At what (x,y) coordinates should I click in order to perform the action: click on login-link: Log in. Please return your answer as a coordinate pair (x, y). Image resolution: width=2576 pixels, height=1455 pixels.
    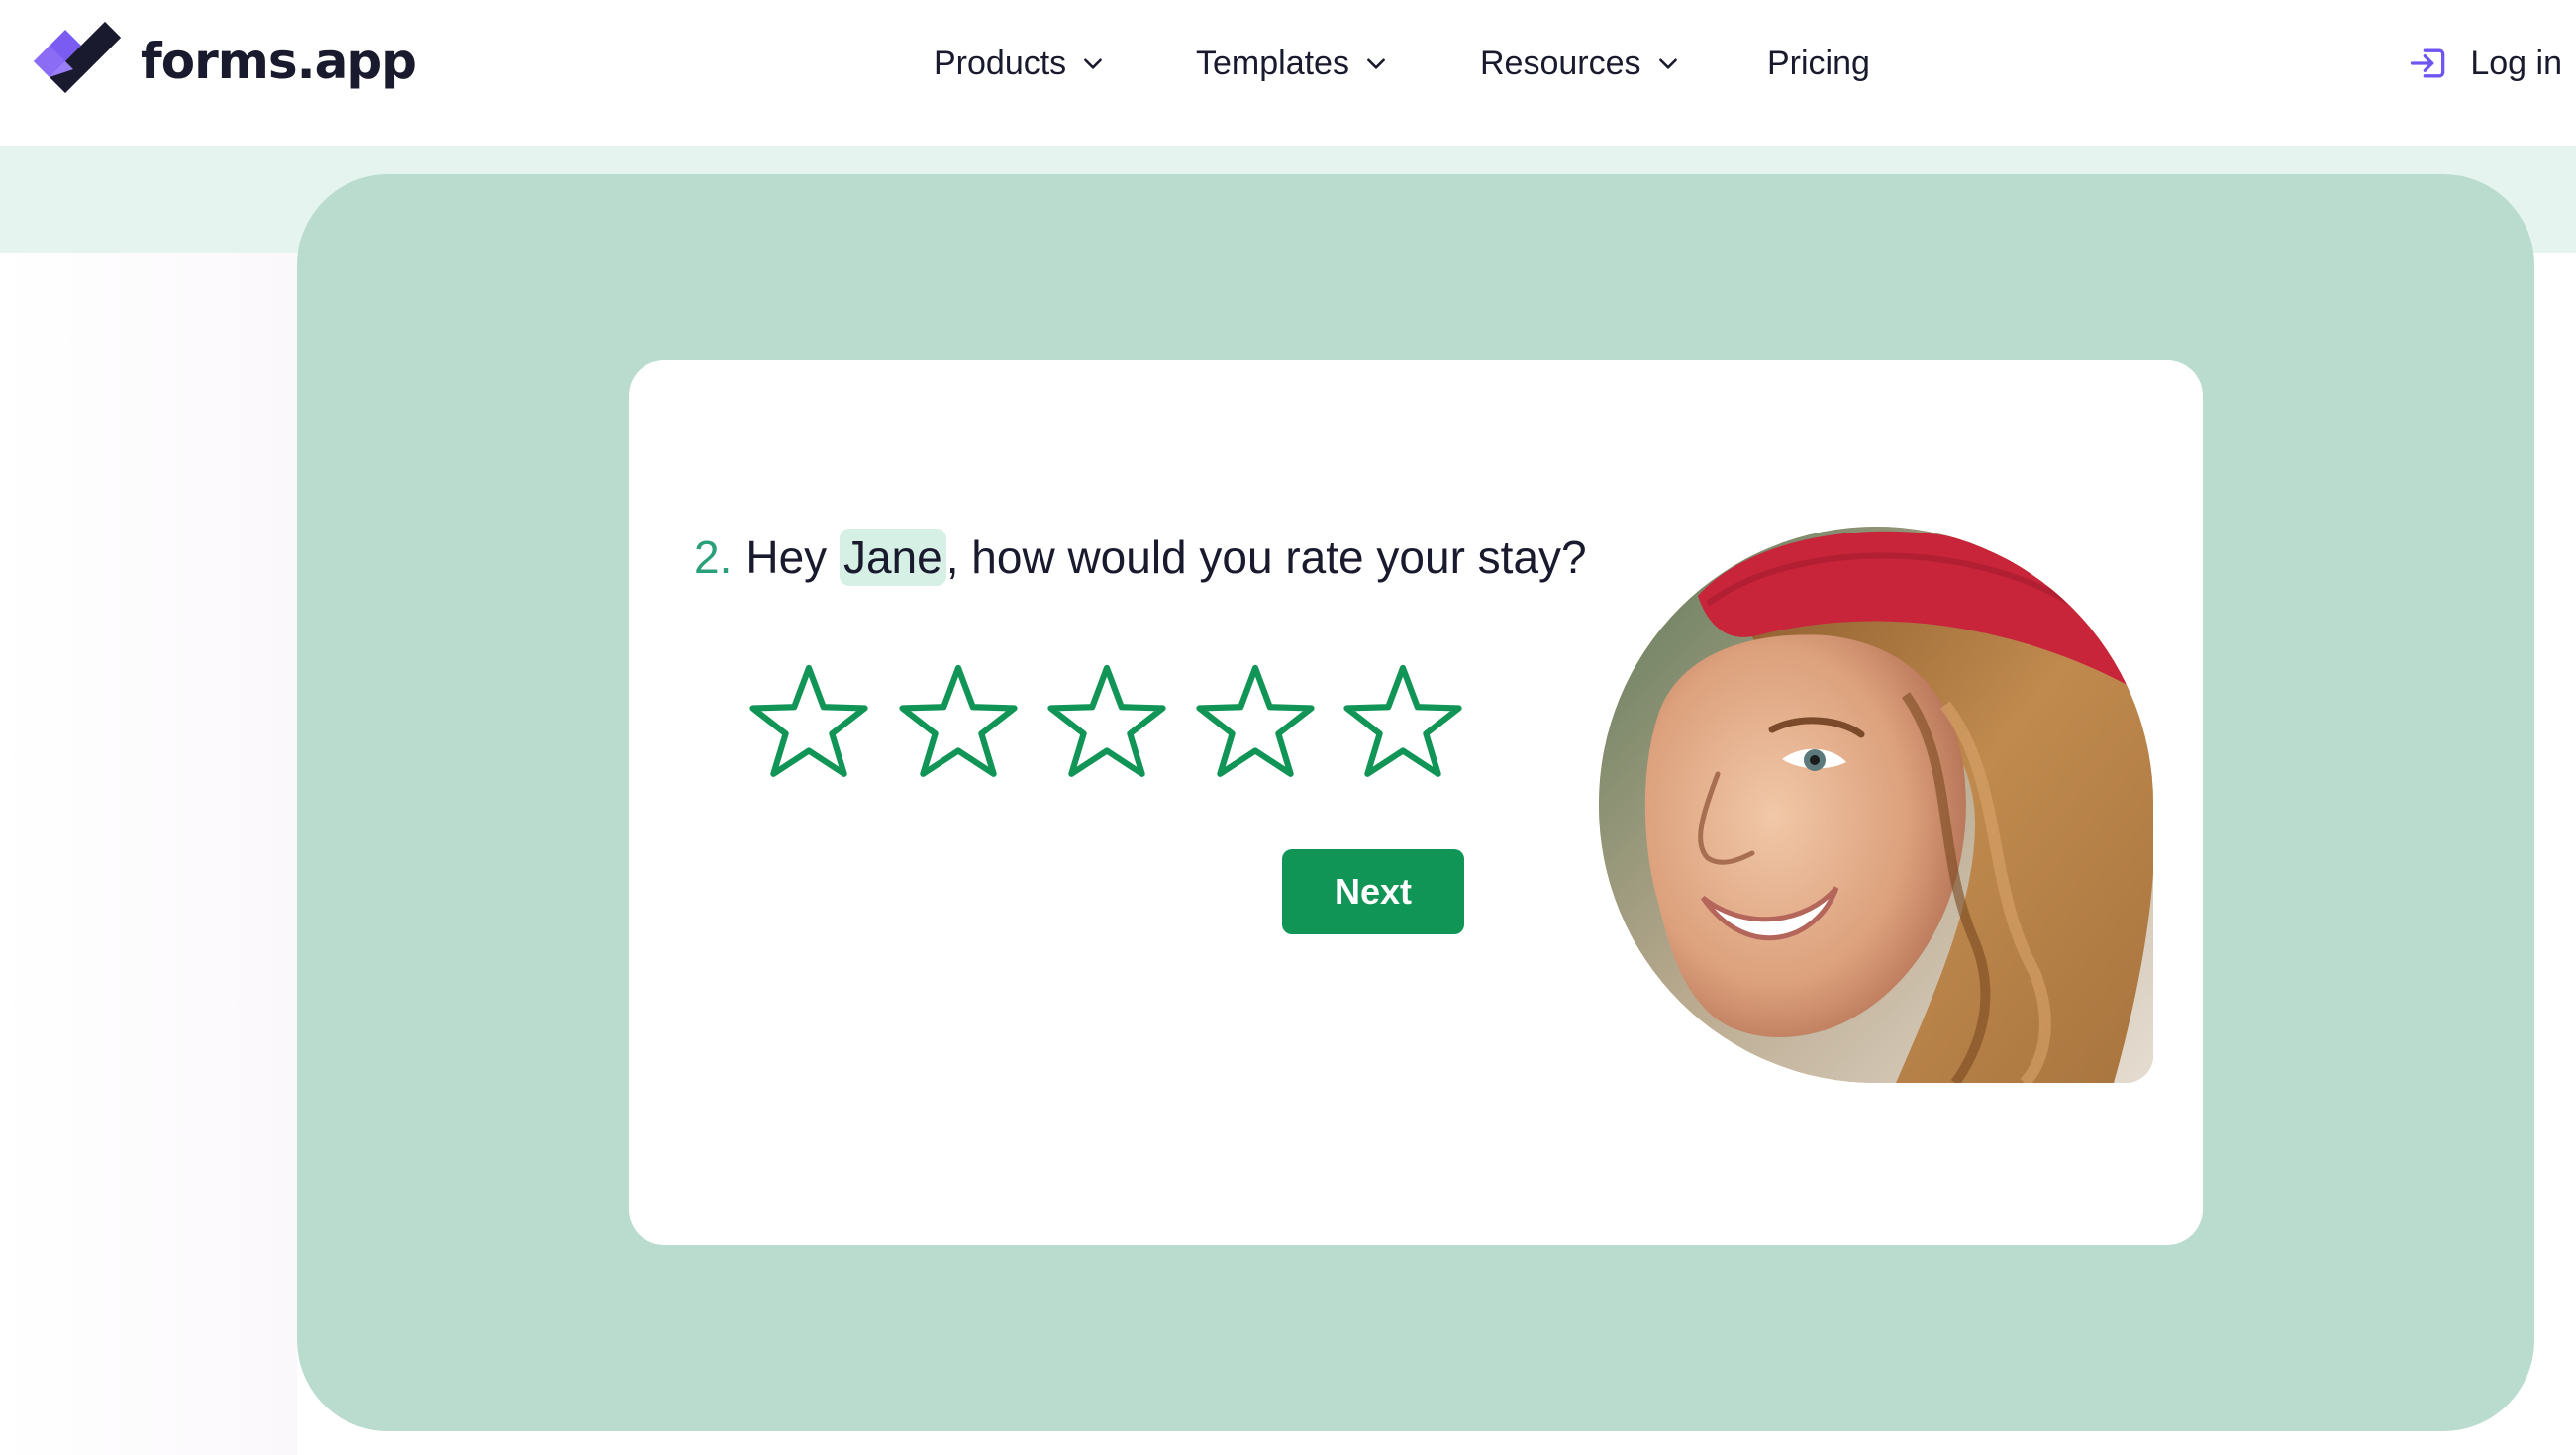
    Looking at the image, I should click on (2485, 63).